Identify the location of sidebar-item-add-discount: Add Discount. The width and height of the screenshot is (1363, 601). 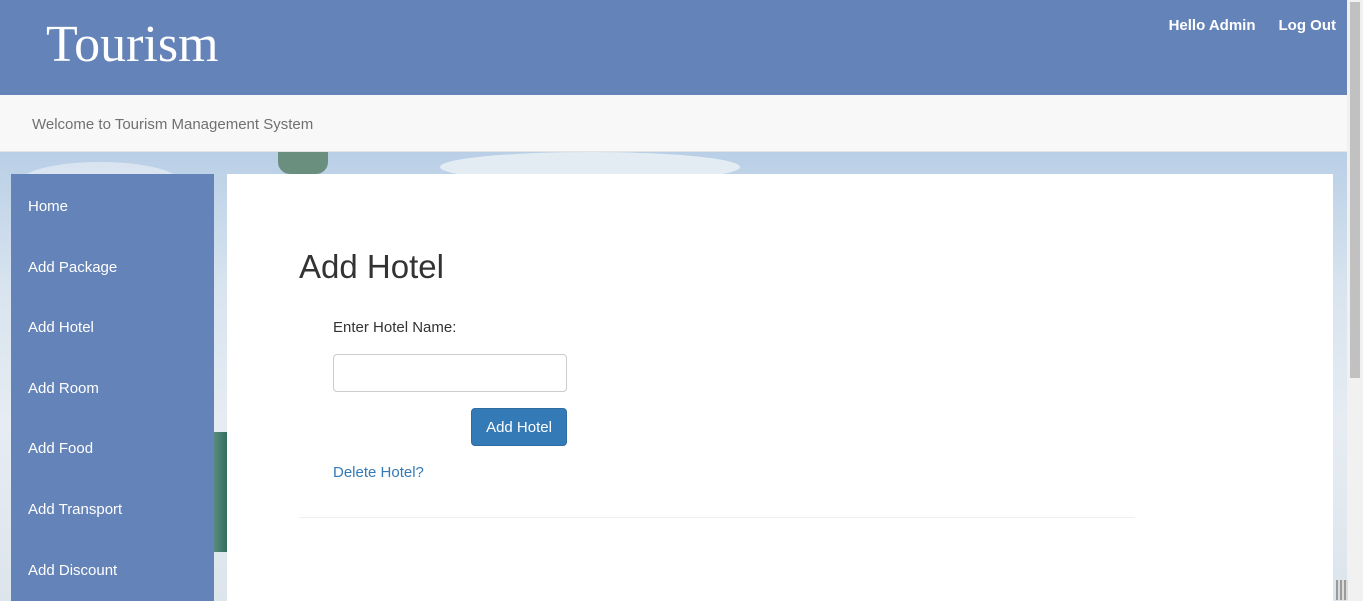
(112, 568).